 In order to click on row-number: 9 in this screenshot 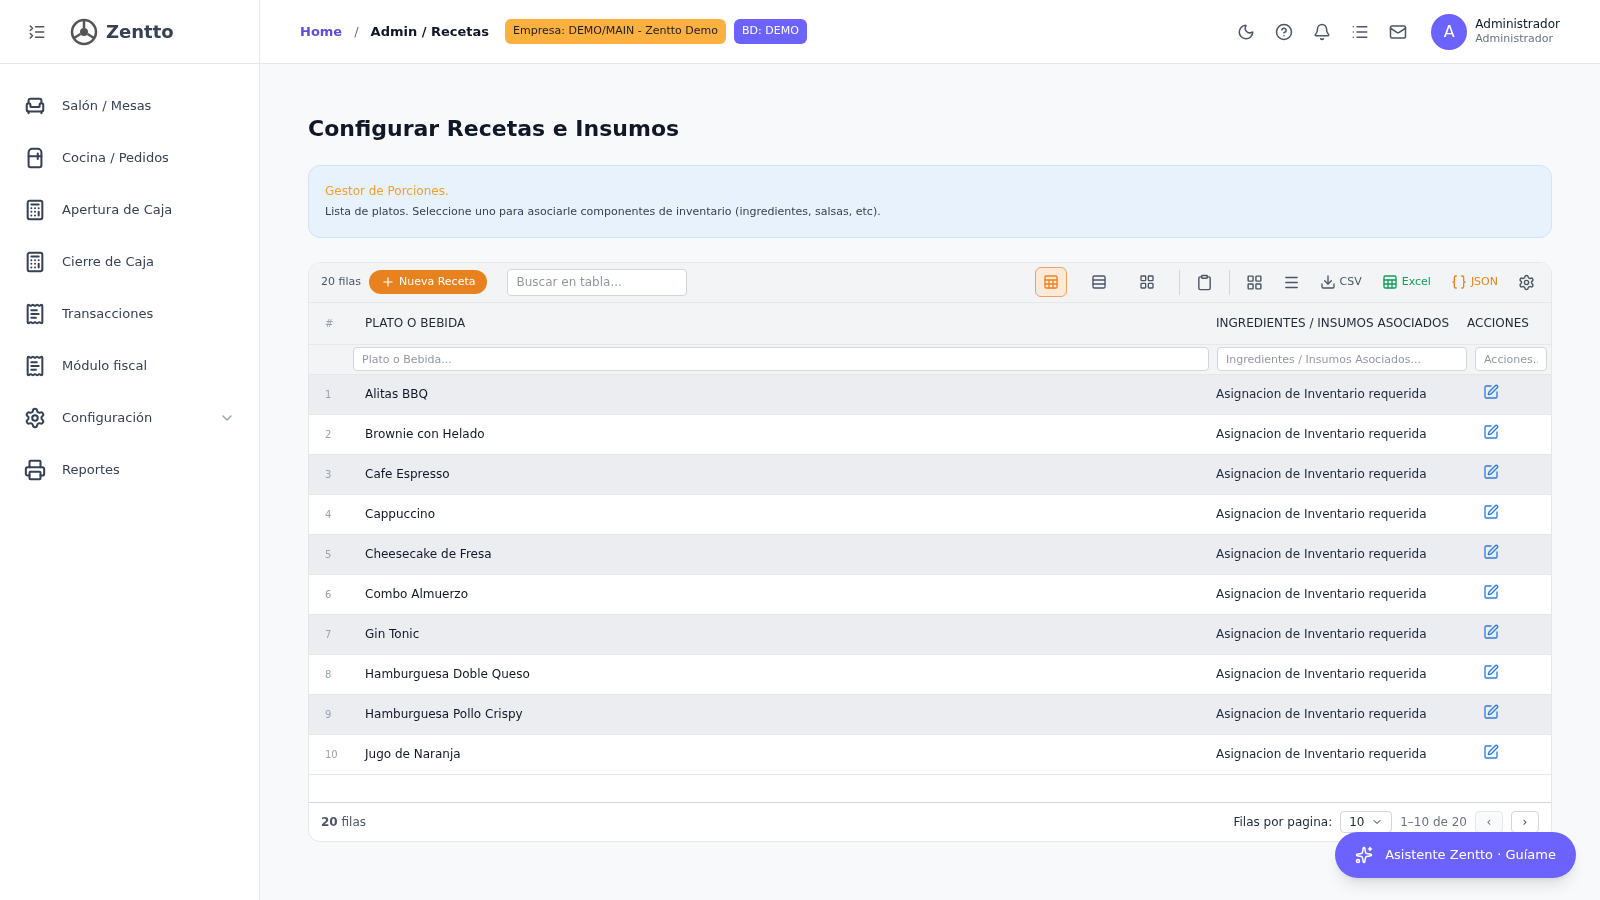, I will do `click(328, 714)`.